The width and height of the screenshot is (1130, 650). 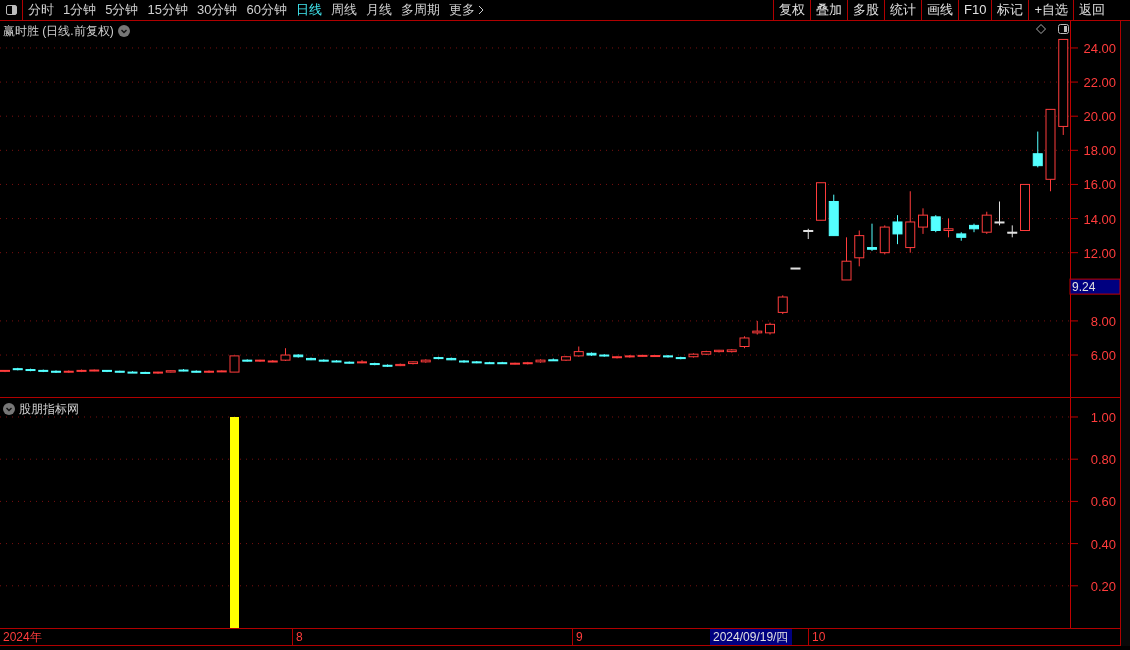 What do you see at coordinates (939, 10) in the screenshot?
I see `toolbar-button: 画线` at bounding box center [939, 10].